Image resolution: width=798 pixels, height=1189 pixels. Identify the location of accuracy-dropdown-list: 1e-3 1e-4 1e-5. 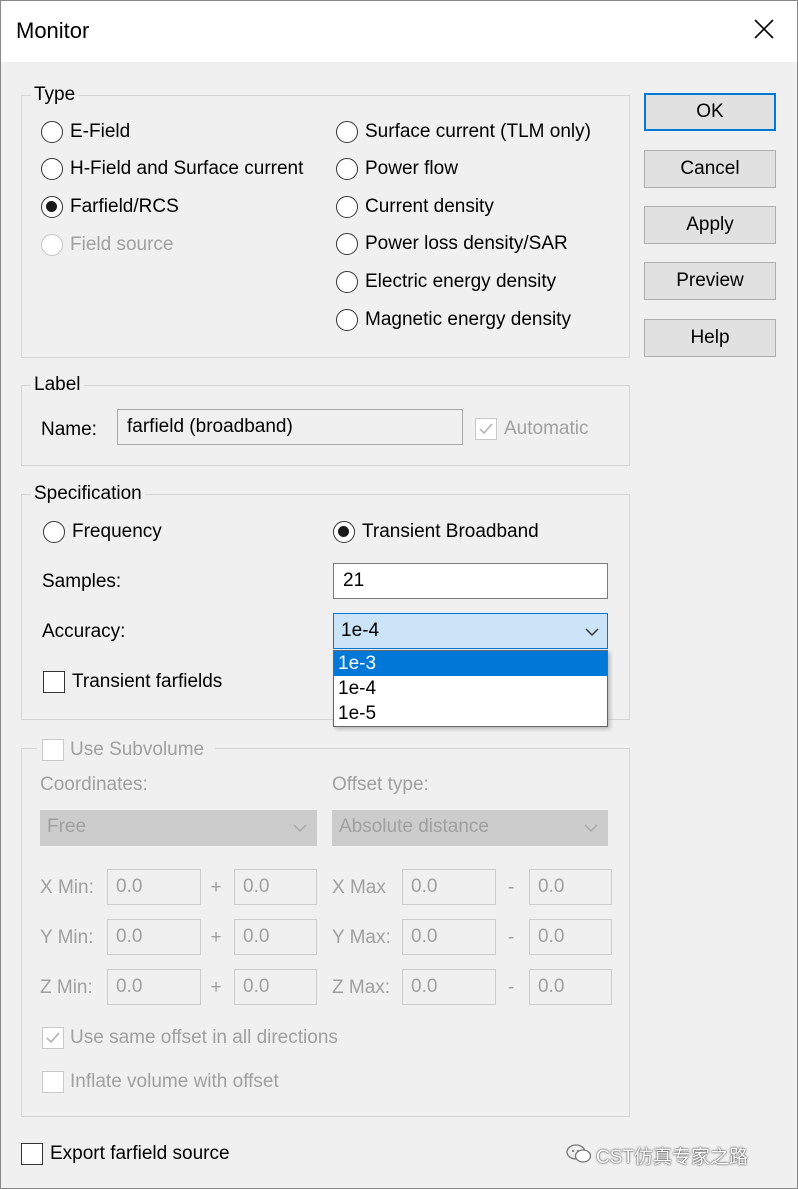
(470, 688).